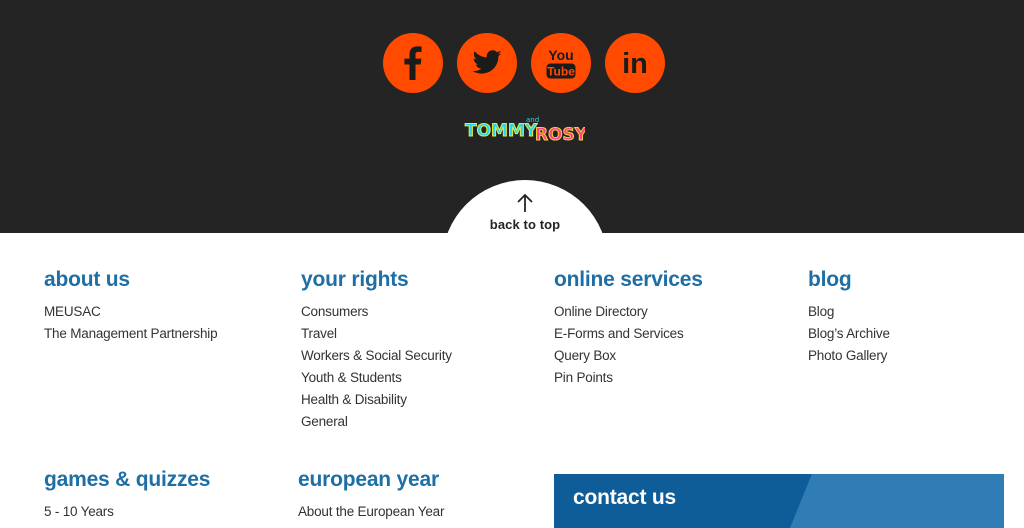 This screenshot has width=1024, height=528. What do you see at coordinates (87, 279) in the screenshot?
I see `about-us-heading: about us` at bounding box center [87, 279].